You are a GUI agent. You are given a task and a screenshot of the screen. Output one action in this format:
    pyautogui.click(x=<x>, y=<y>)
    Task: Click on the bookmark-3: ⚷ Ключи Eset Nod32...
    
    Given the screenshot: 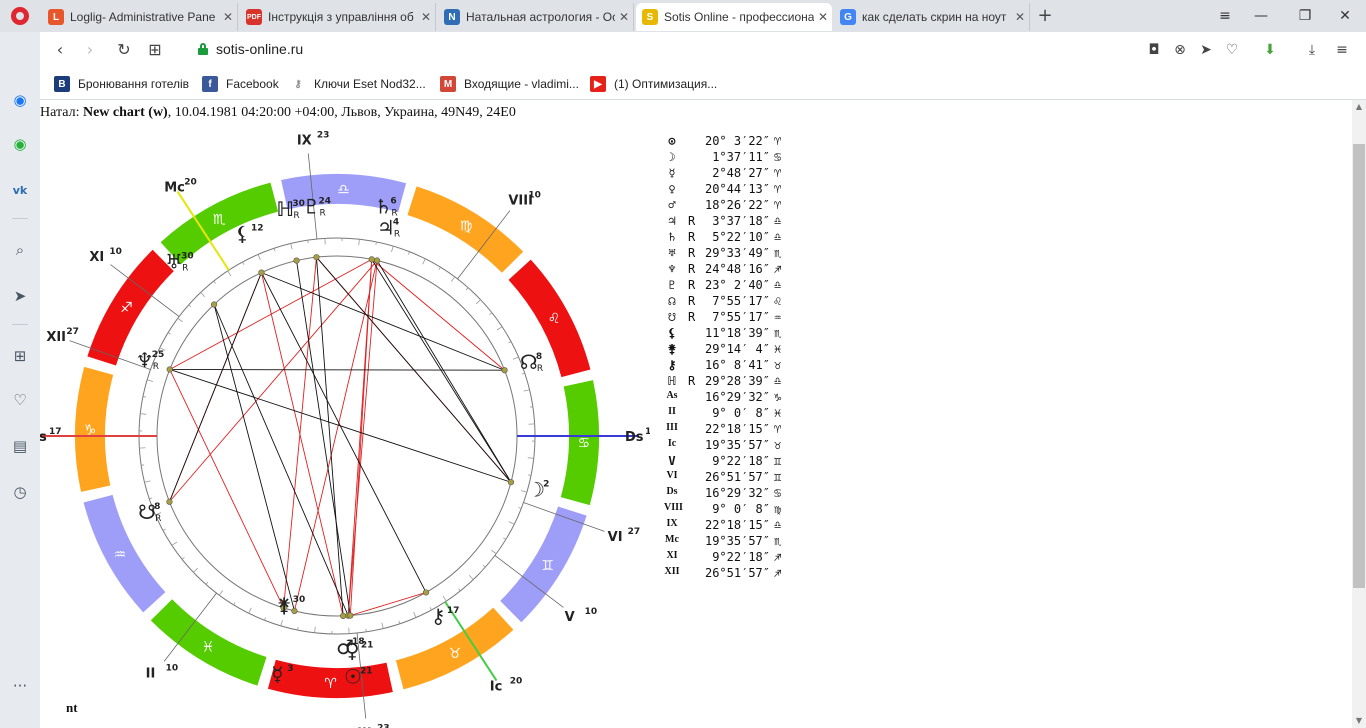 What is the action you would take?
    pyautogui.click(x=357, y=84)
    